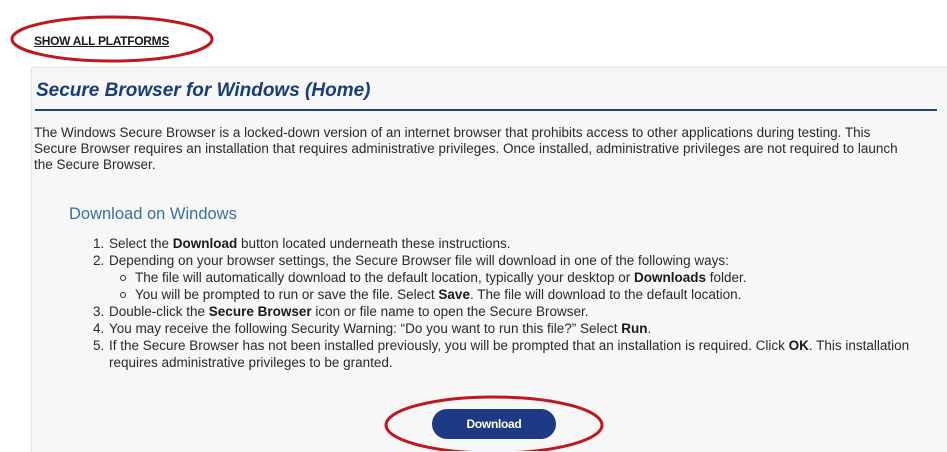 The image size is (947, 452). I want to click on section-title: Download on Windows, so click(153, 214).